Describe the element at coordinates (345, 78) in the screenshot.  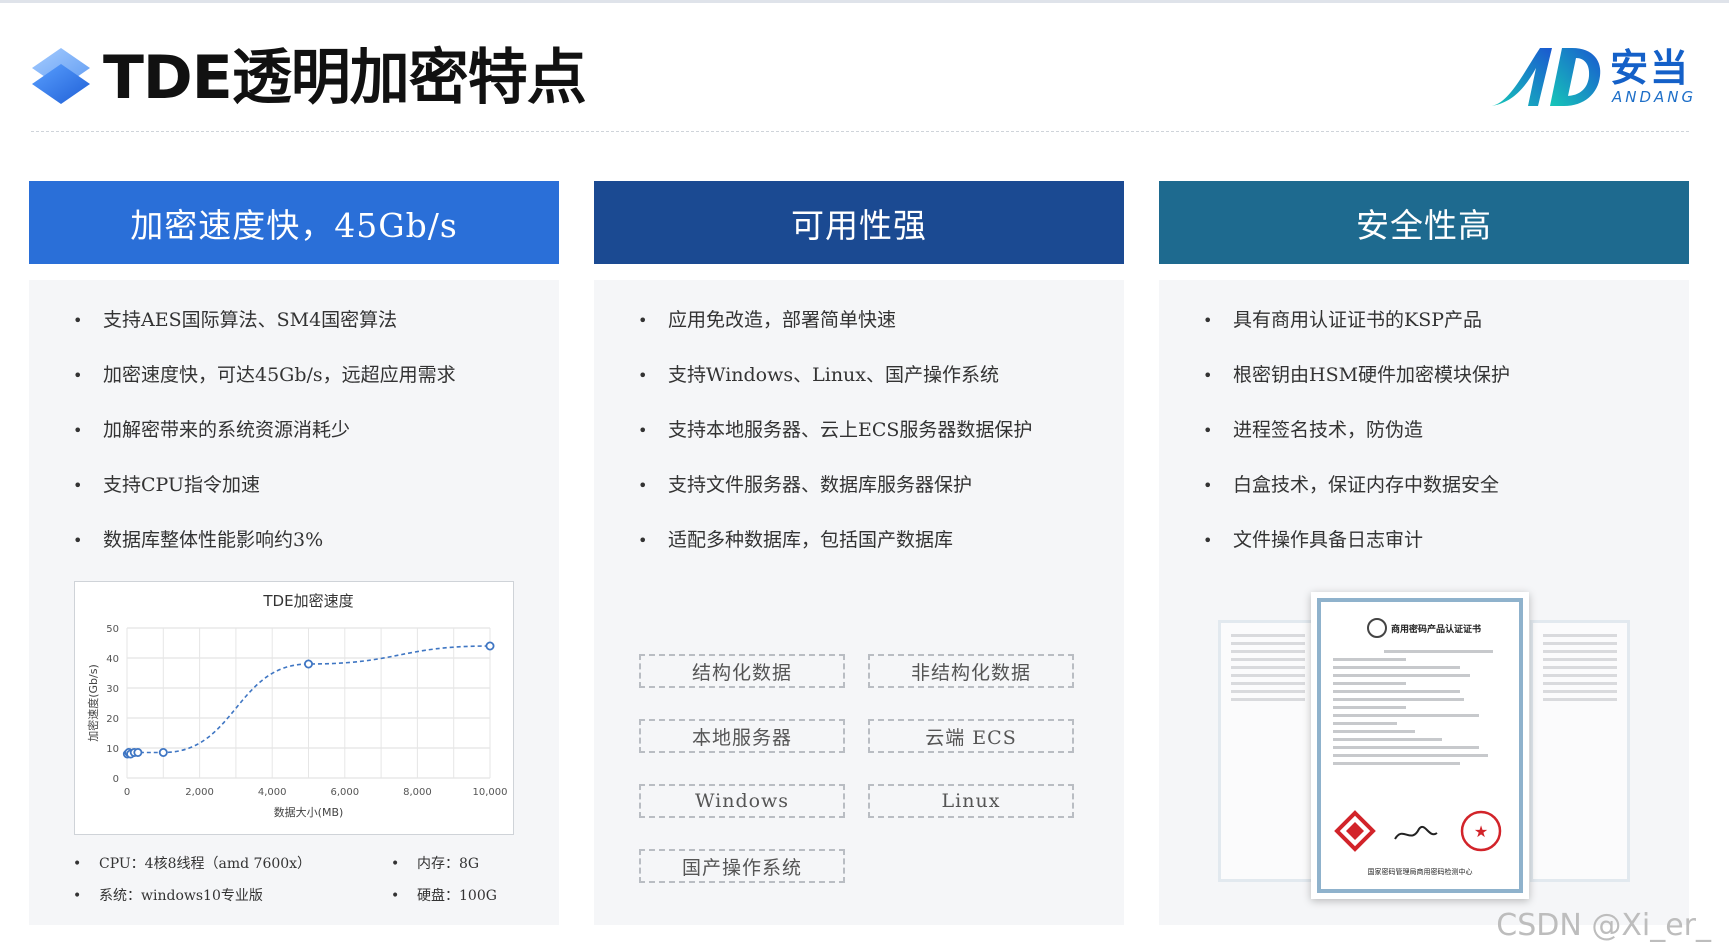
I see `page-title: TDE透明加密特点` at that location.